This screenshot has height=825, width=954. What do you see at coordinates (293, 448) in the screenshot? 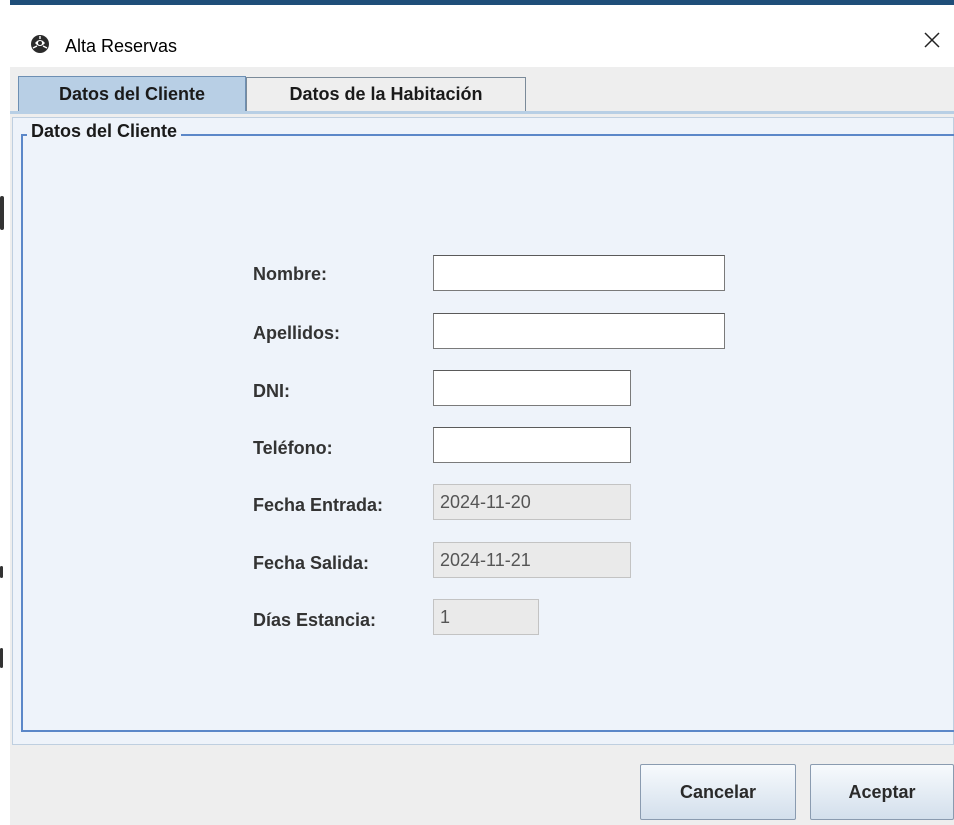
I see `telefono-label: Teléfono:` at bounding box center [293, 448].